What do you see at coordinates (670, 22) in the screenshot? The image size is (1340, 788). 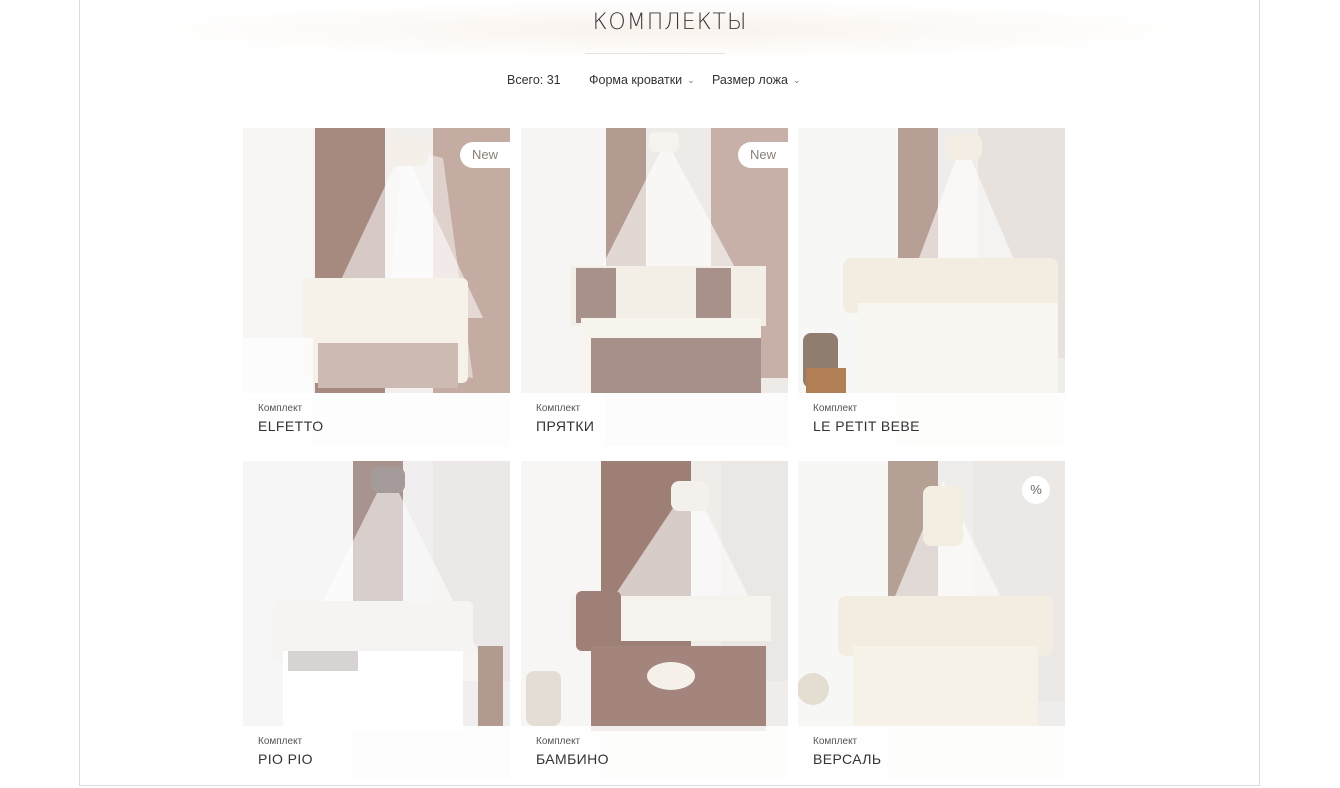 I see `page-title: КОМПЛЕКТЫ` at bounding box center [670, 22].